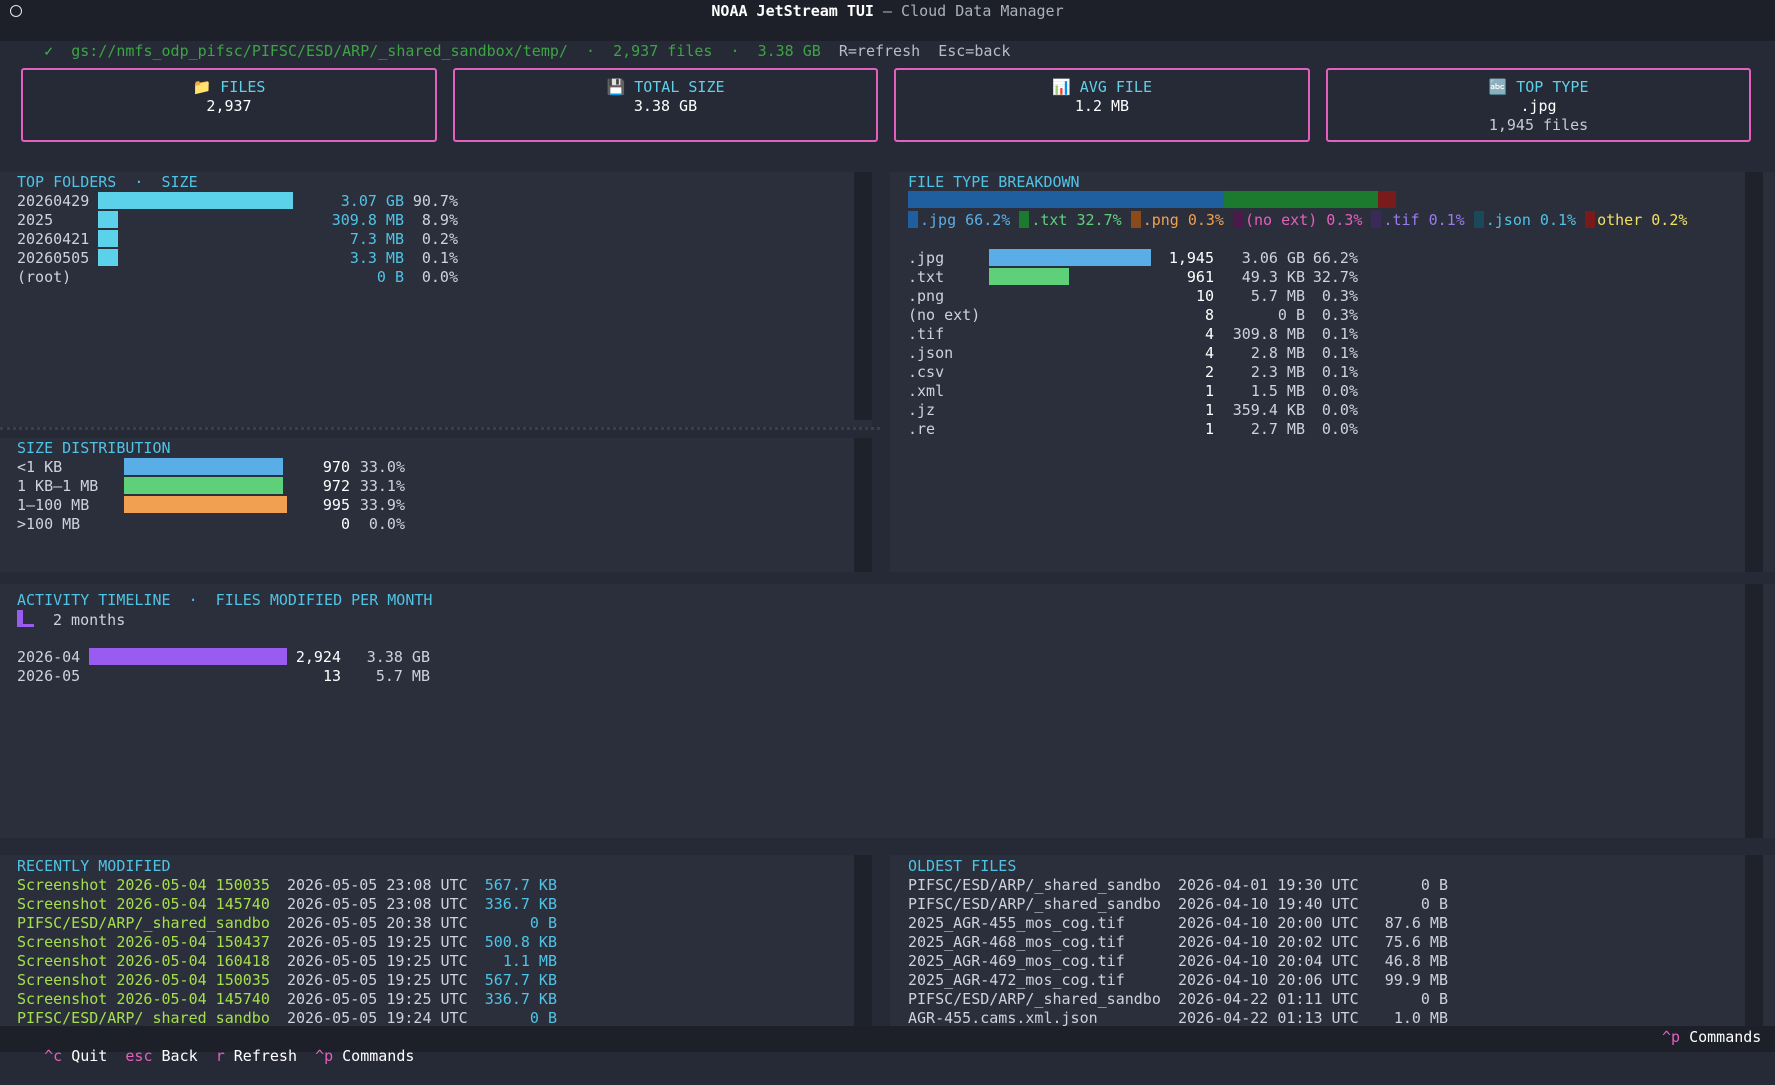  Describe the element at coordinates (1268, 942) in the screenshot. I see `oldest-file-date: 2026-04-10 20:02 UTC` at that location.